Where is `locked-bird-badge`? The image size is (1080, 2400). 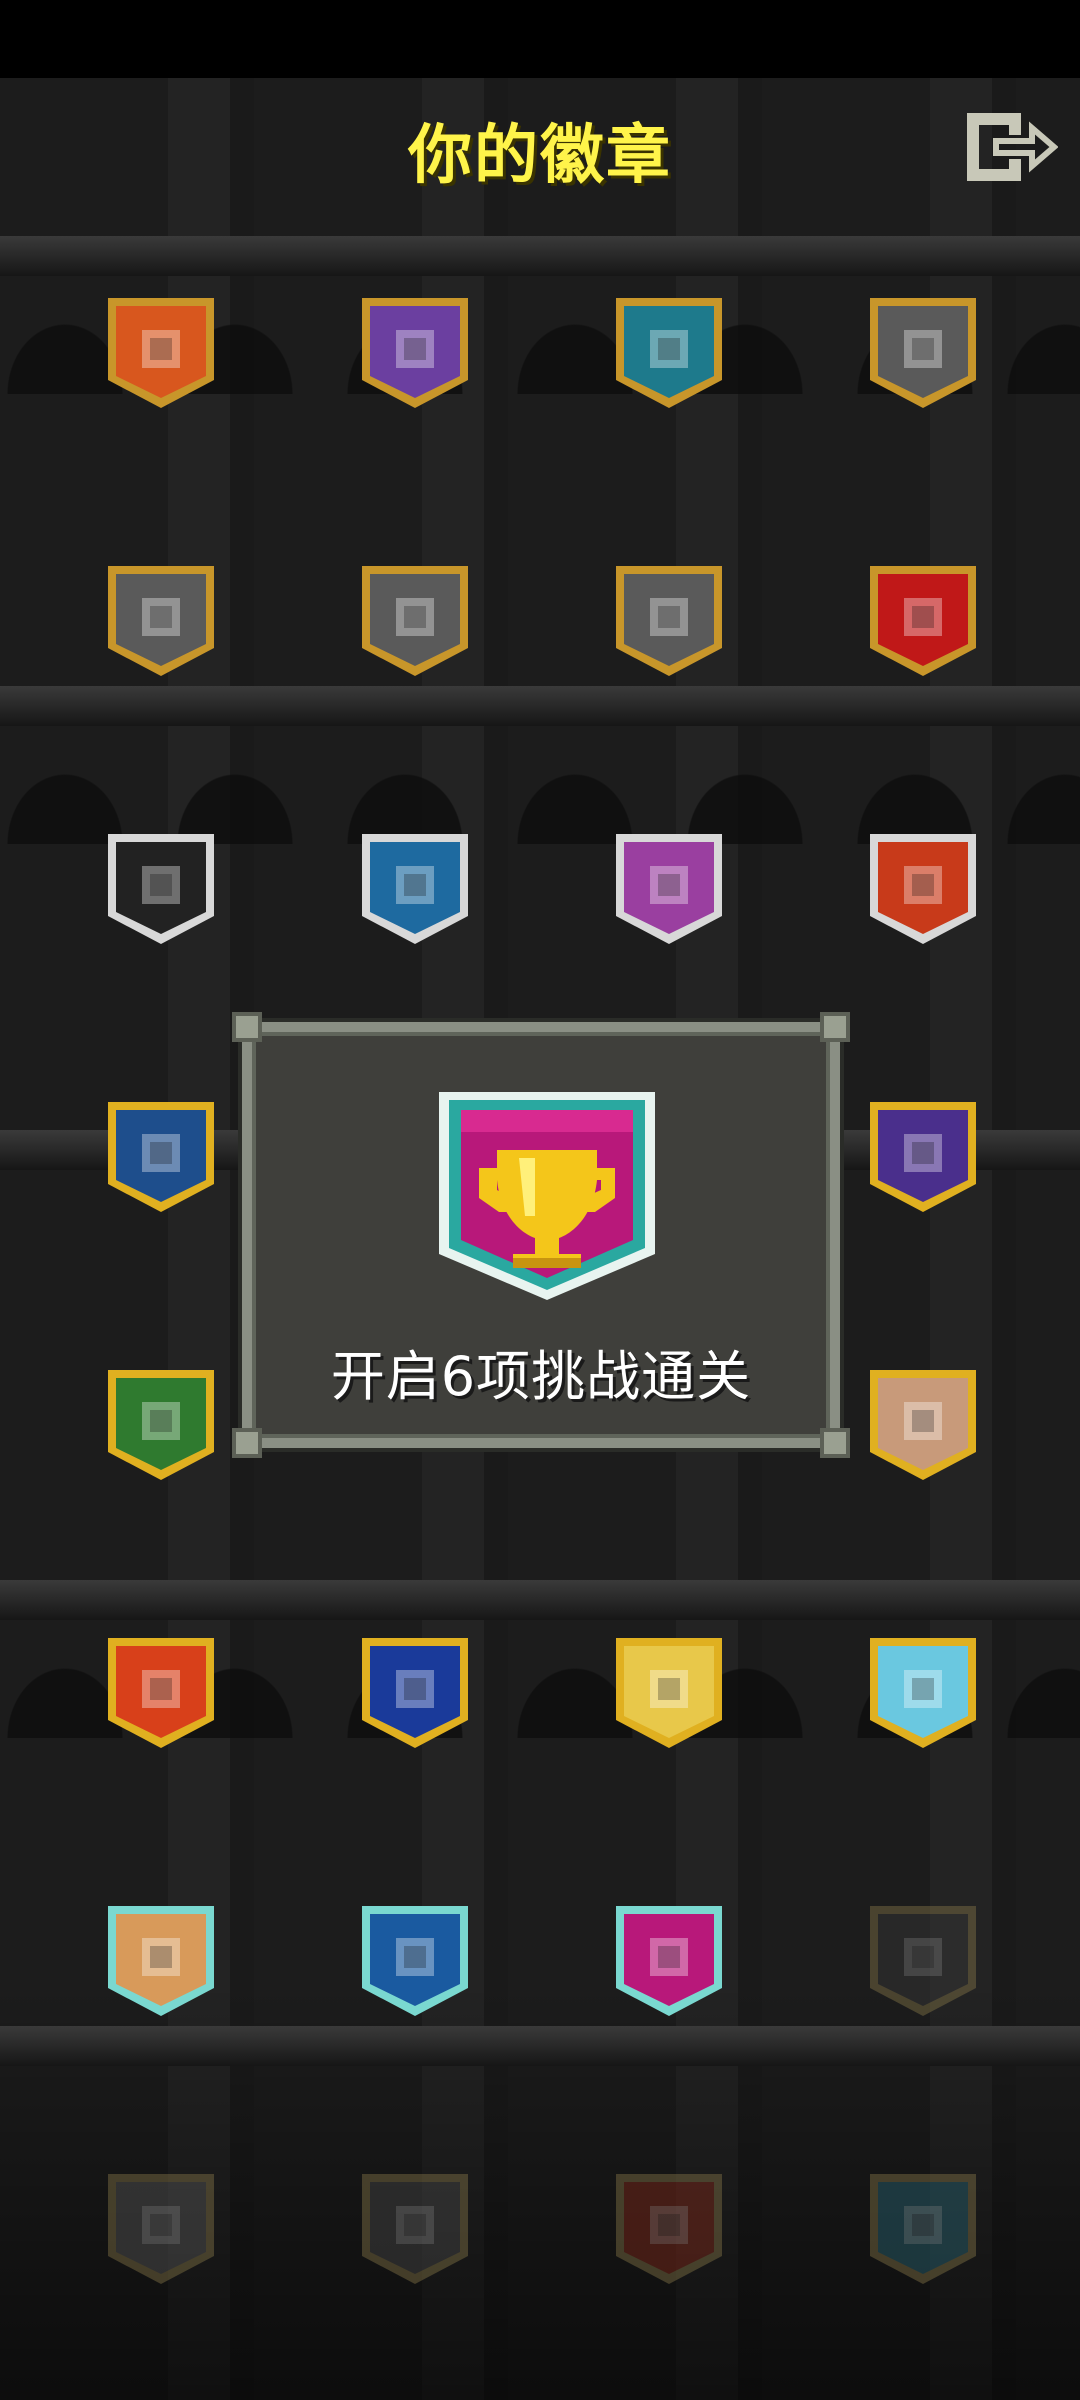 locked-bird-badge is located at coordinates (161, 2229).